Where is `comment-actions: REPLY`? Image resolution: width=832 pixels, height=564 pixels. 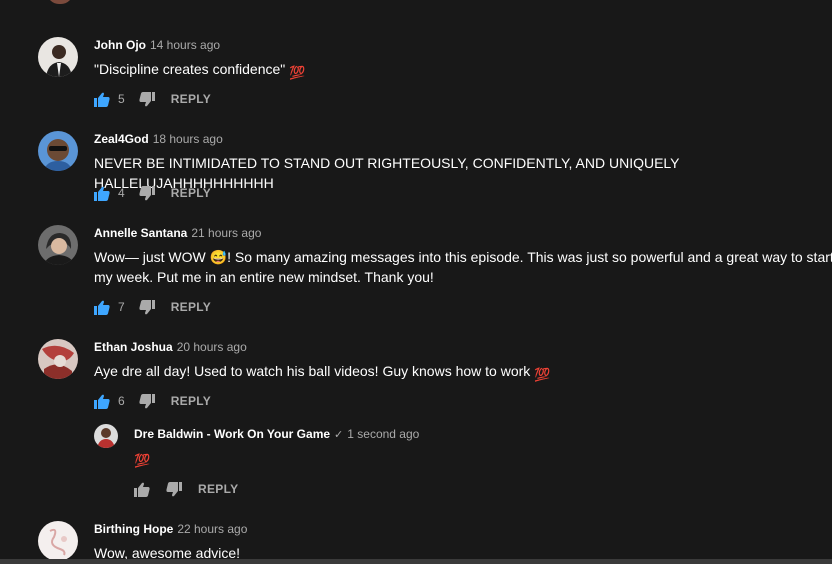 comment-actions: REPLY is located at coordinates (186, 489).